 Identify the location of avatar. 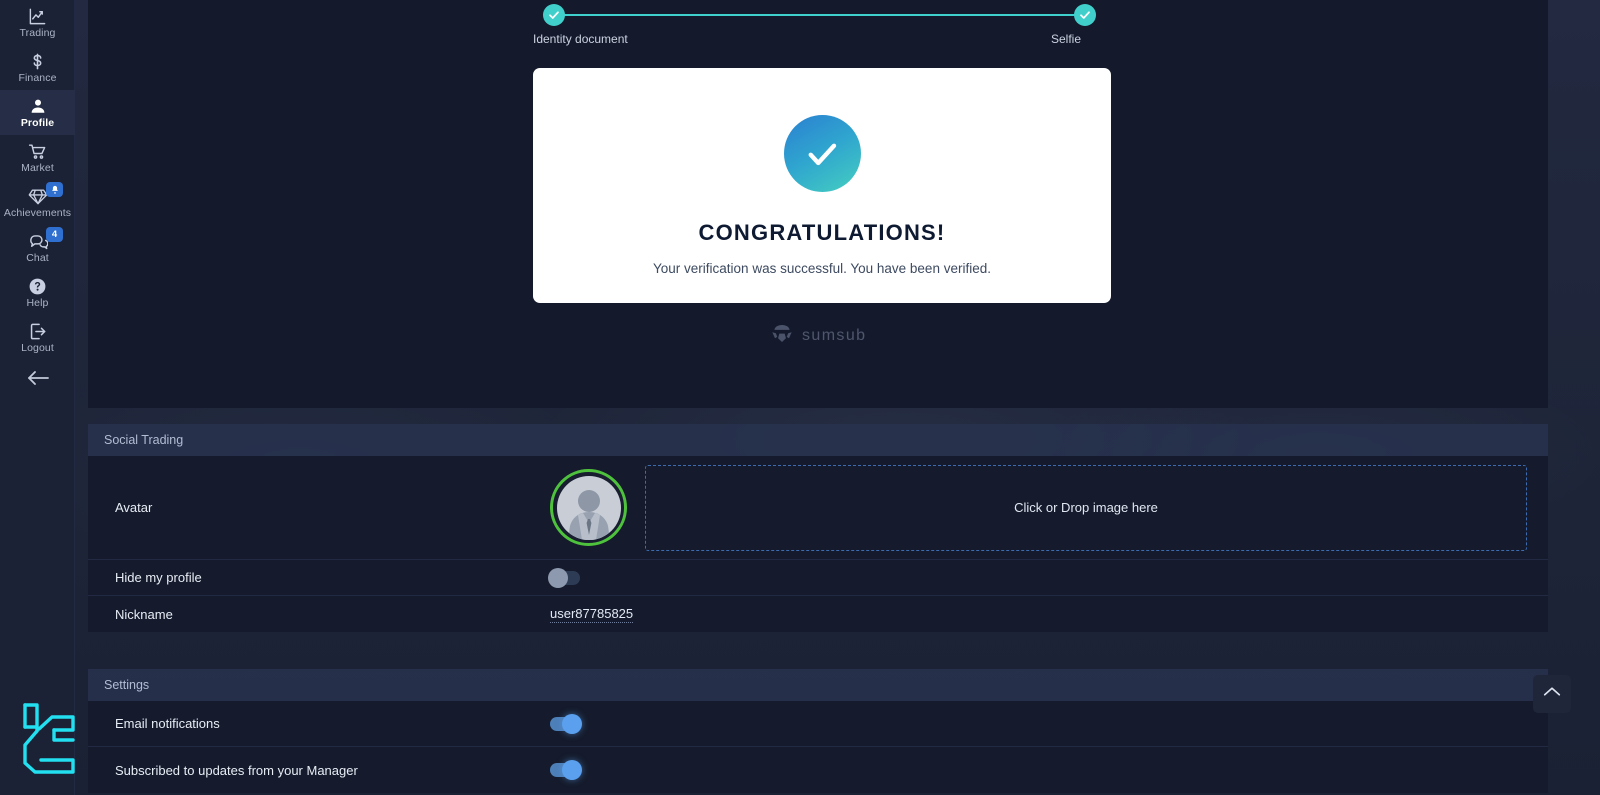
(588, 507).